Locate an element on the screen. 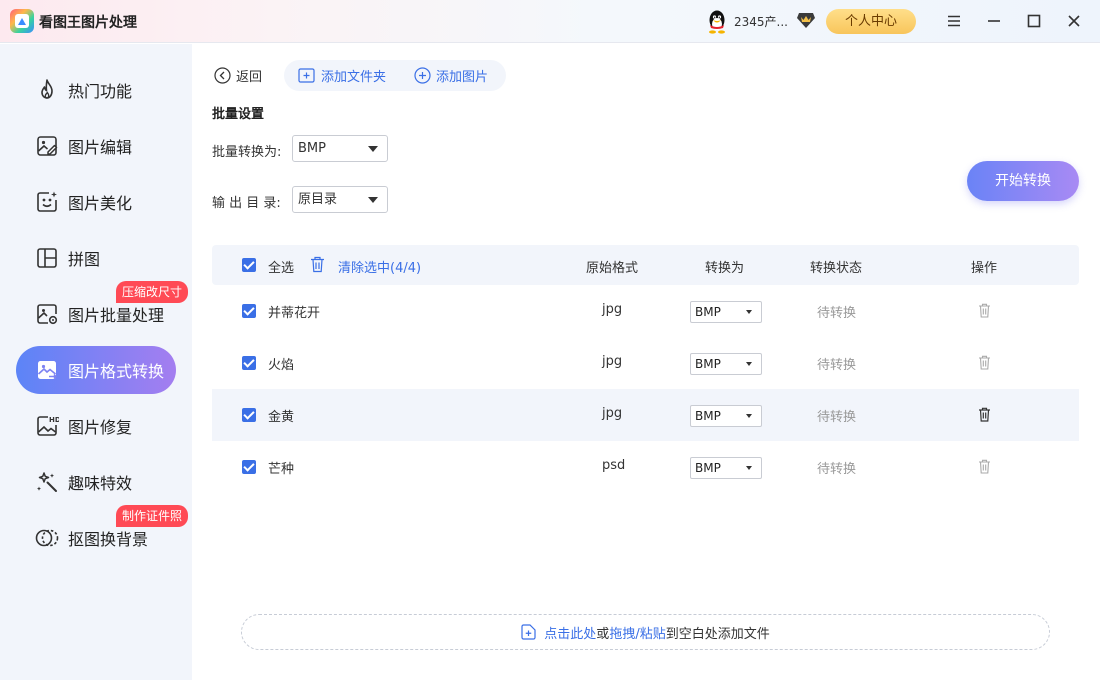 The width and height of the screenshot is (1100, 680). sidebar-item-fun-effects: 趣味特效 is located at coordinates (96, 482).